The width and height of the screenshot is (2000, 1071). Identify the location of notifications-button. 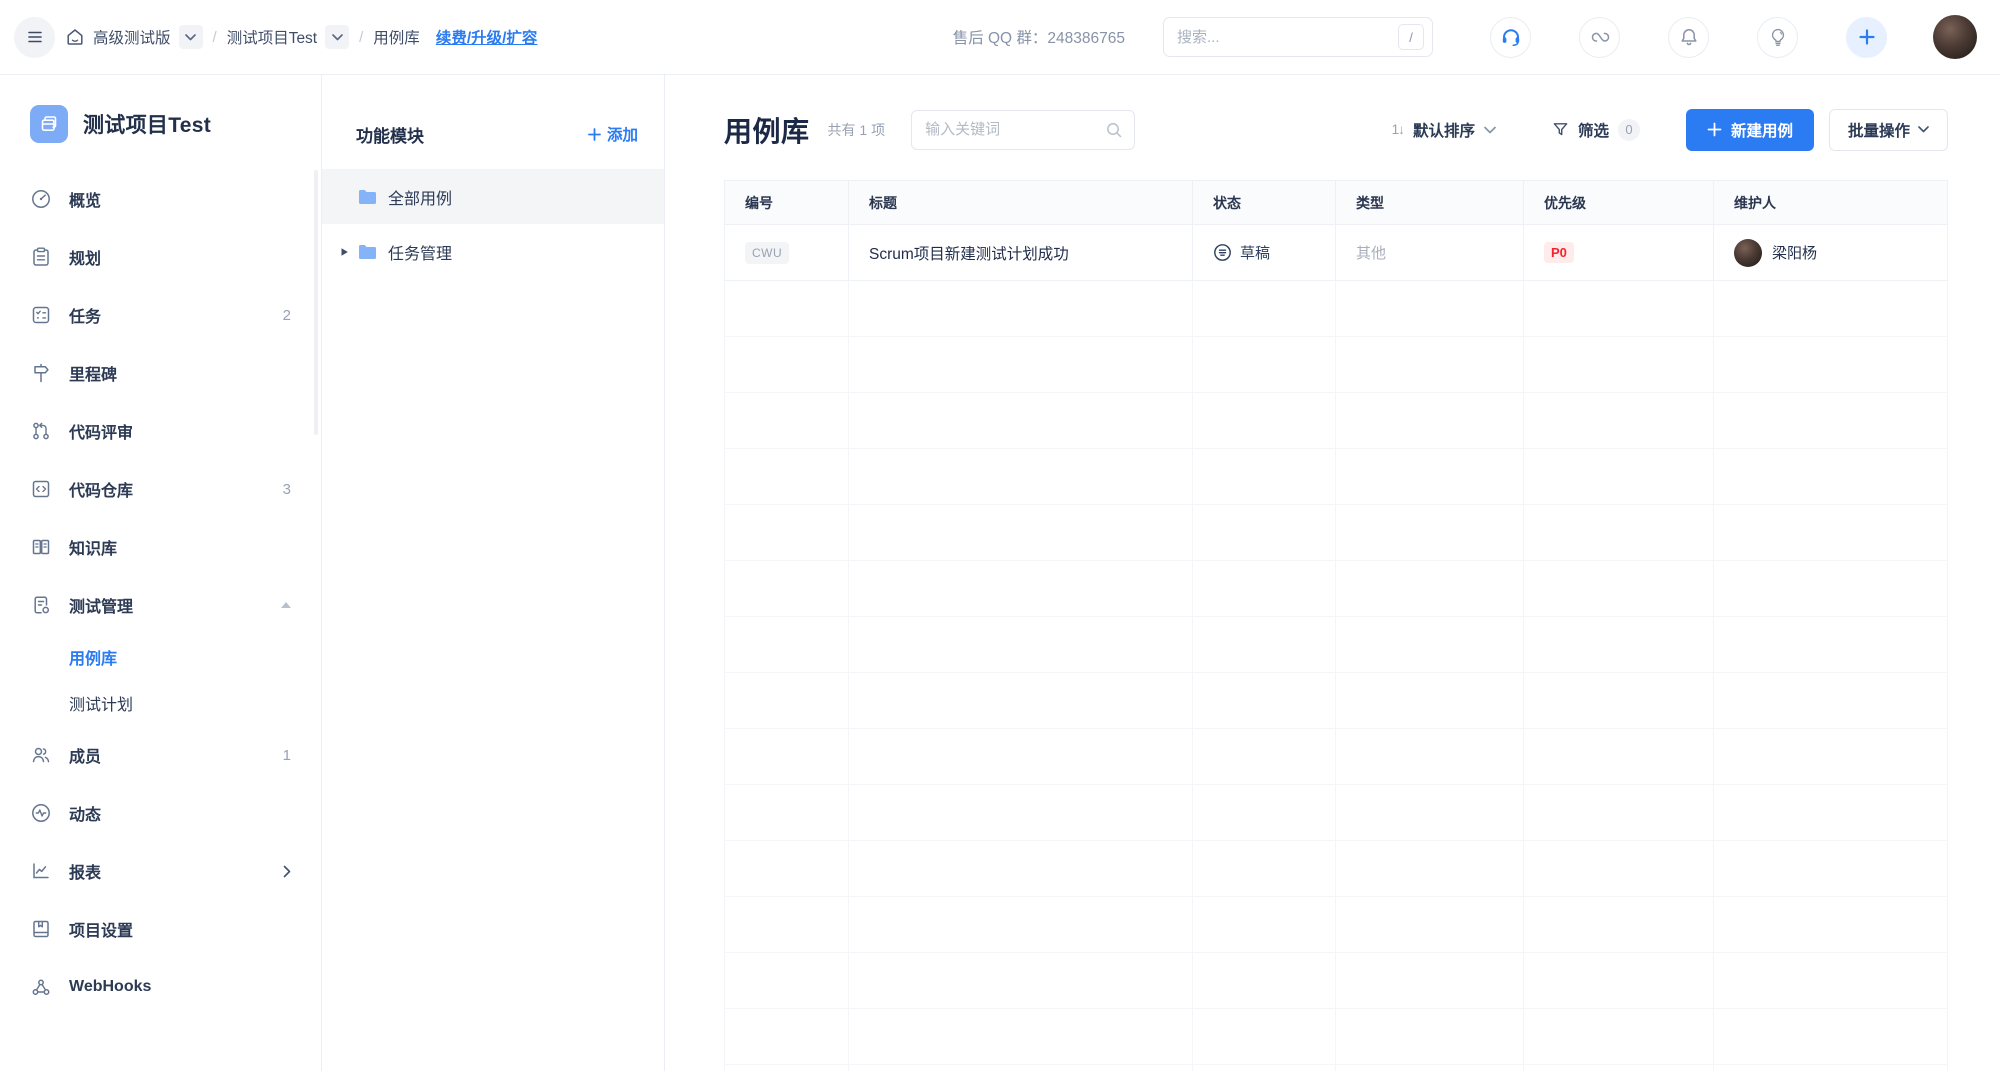
(1688, 37).